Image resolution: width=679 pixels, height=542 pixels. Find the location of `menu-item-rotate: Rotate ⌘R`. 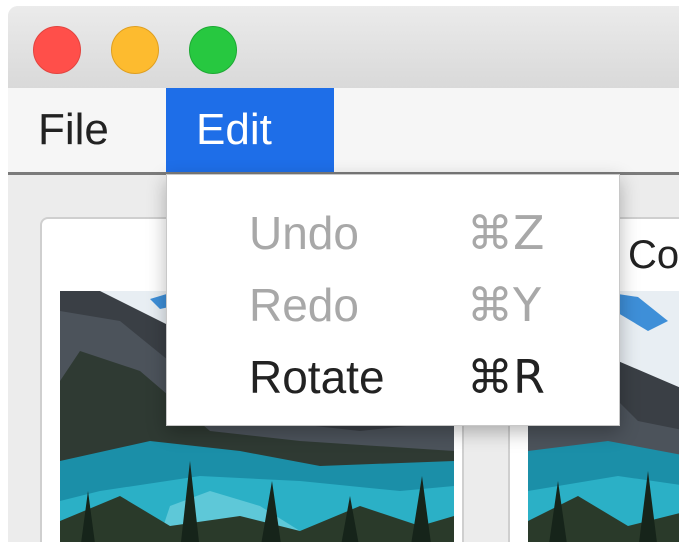

menu-item-rotate: Rotate ⌘R is located at coordinates (393, 377).